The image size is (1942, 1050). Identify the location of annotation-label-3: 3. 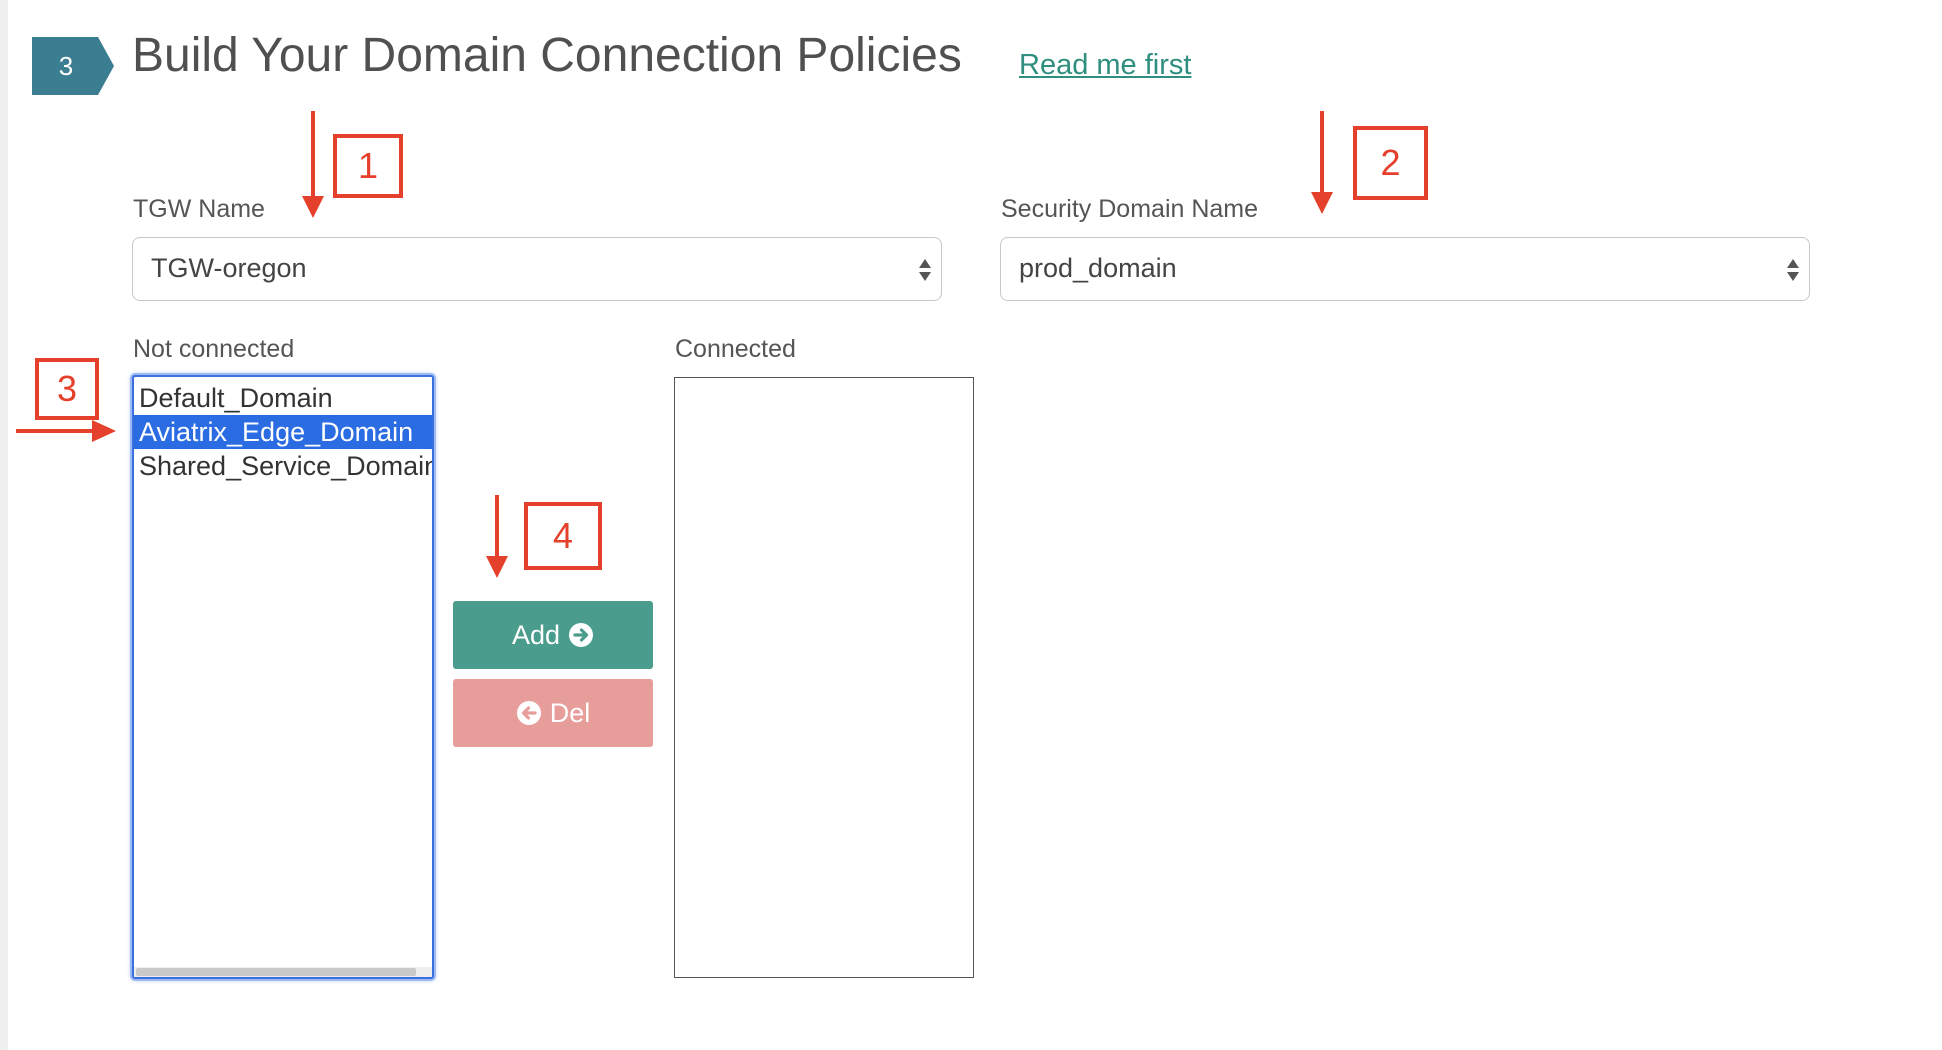
(67, 389).